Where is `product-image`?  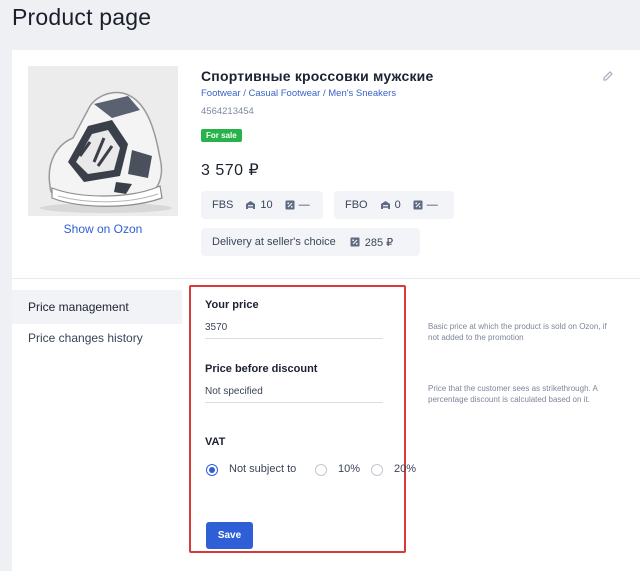 product-image is located at coordinates (103, 141).